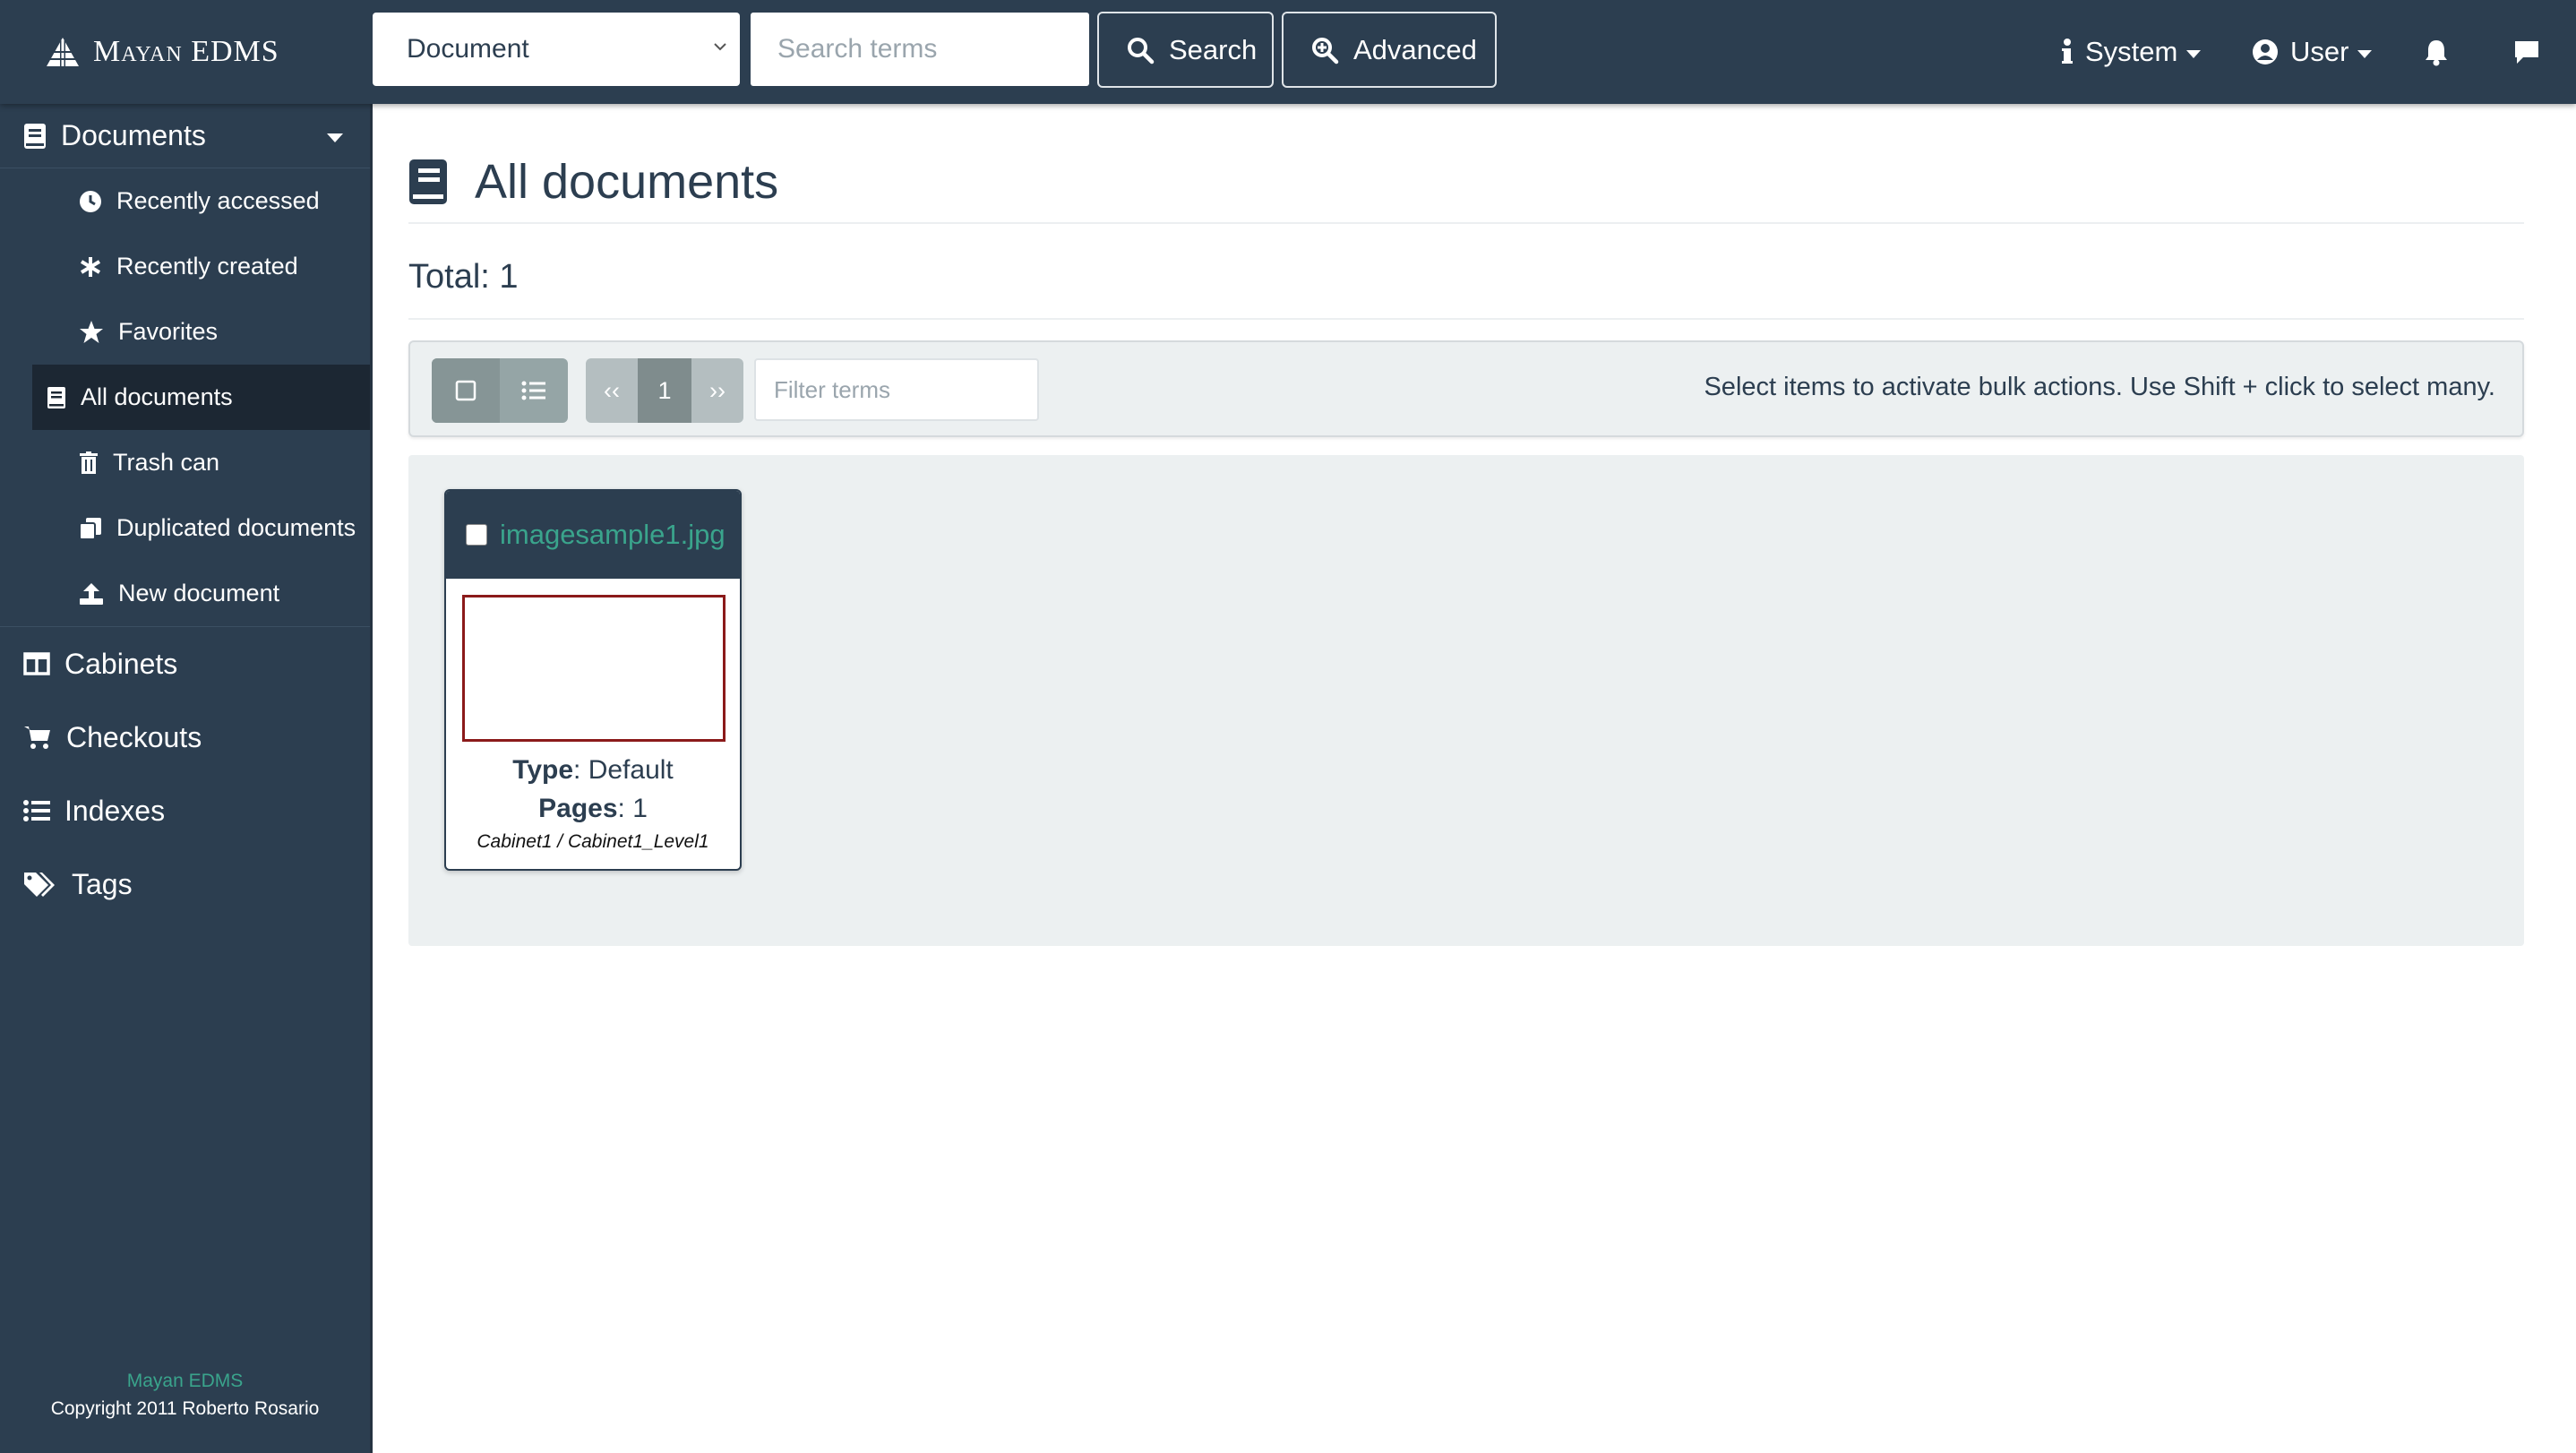  I want to click on square-icon, so click(466, 390).